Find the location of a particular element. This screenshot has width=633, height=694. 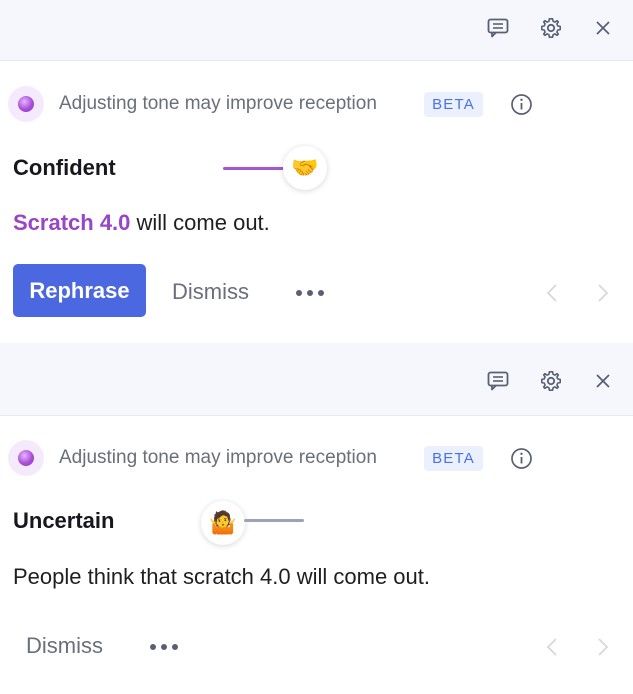

handshake-emoji-icon: 🤝 is located at coordinates (305, 168).